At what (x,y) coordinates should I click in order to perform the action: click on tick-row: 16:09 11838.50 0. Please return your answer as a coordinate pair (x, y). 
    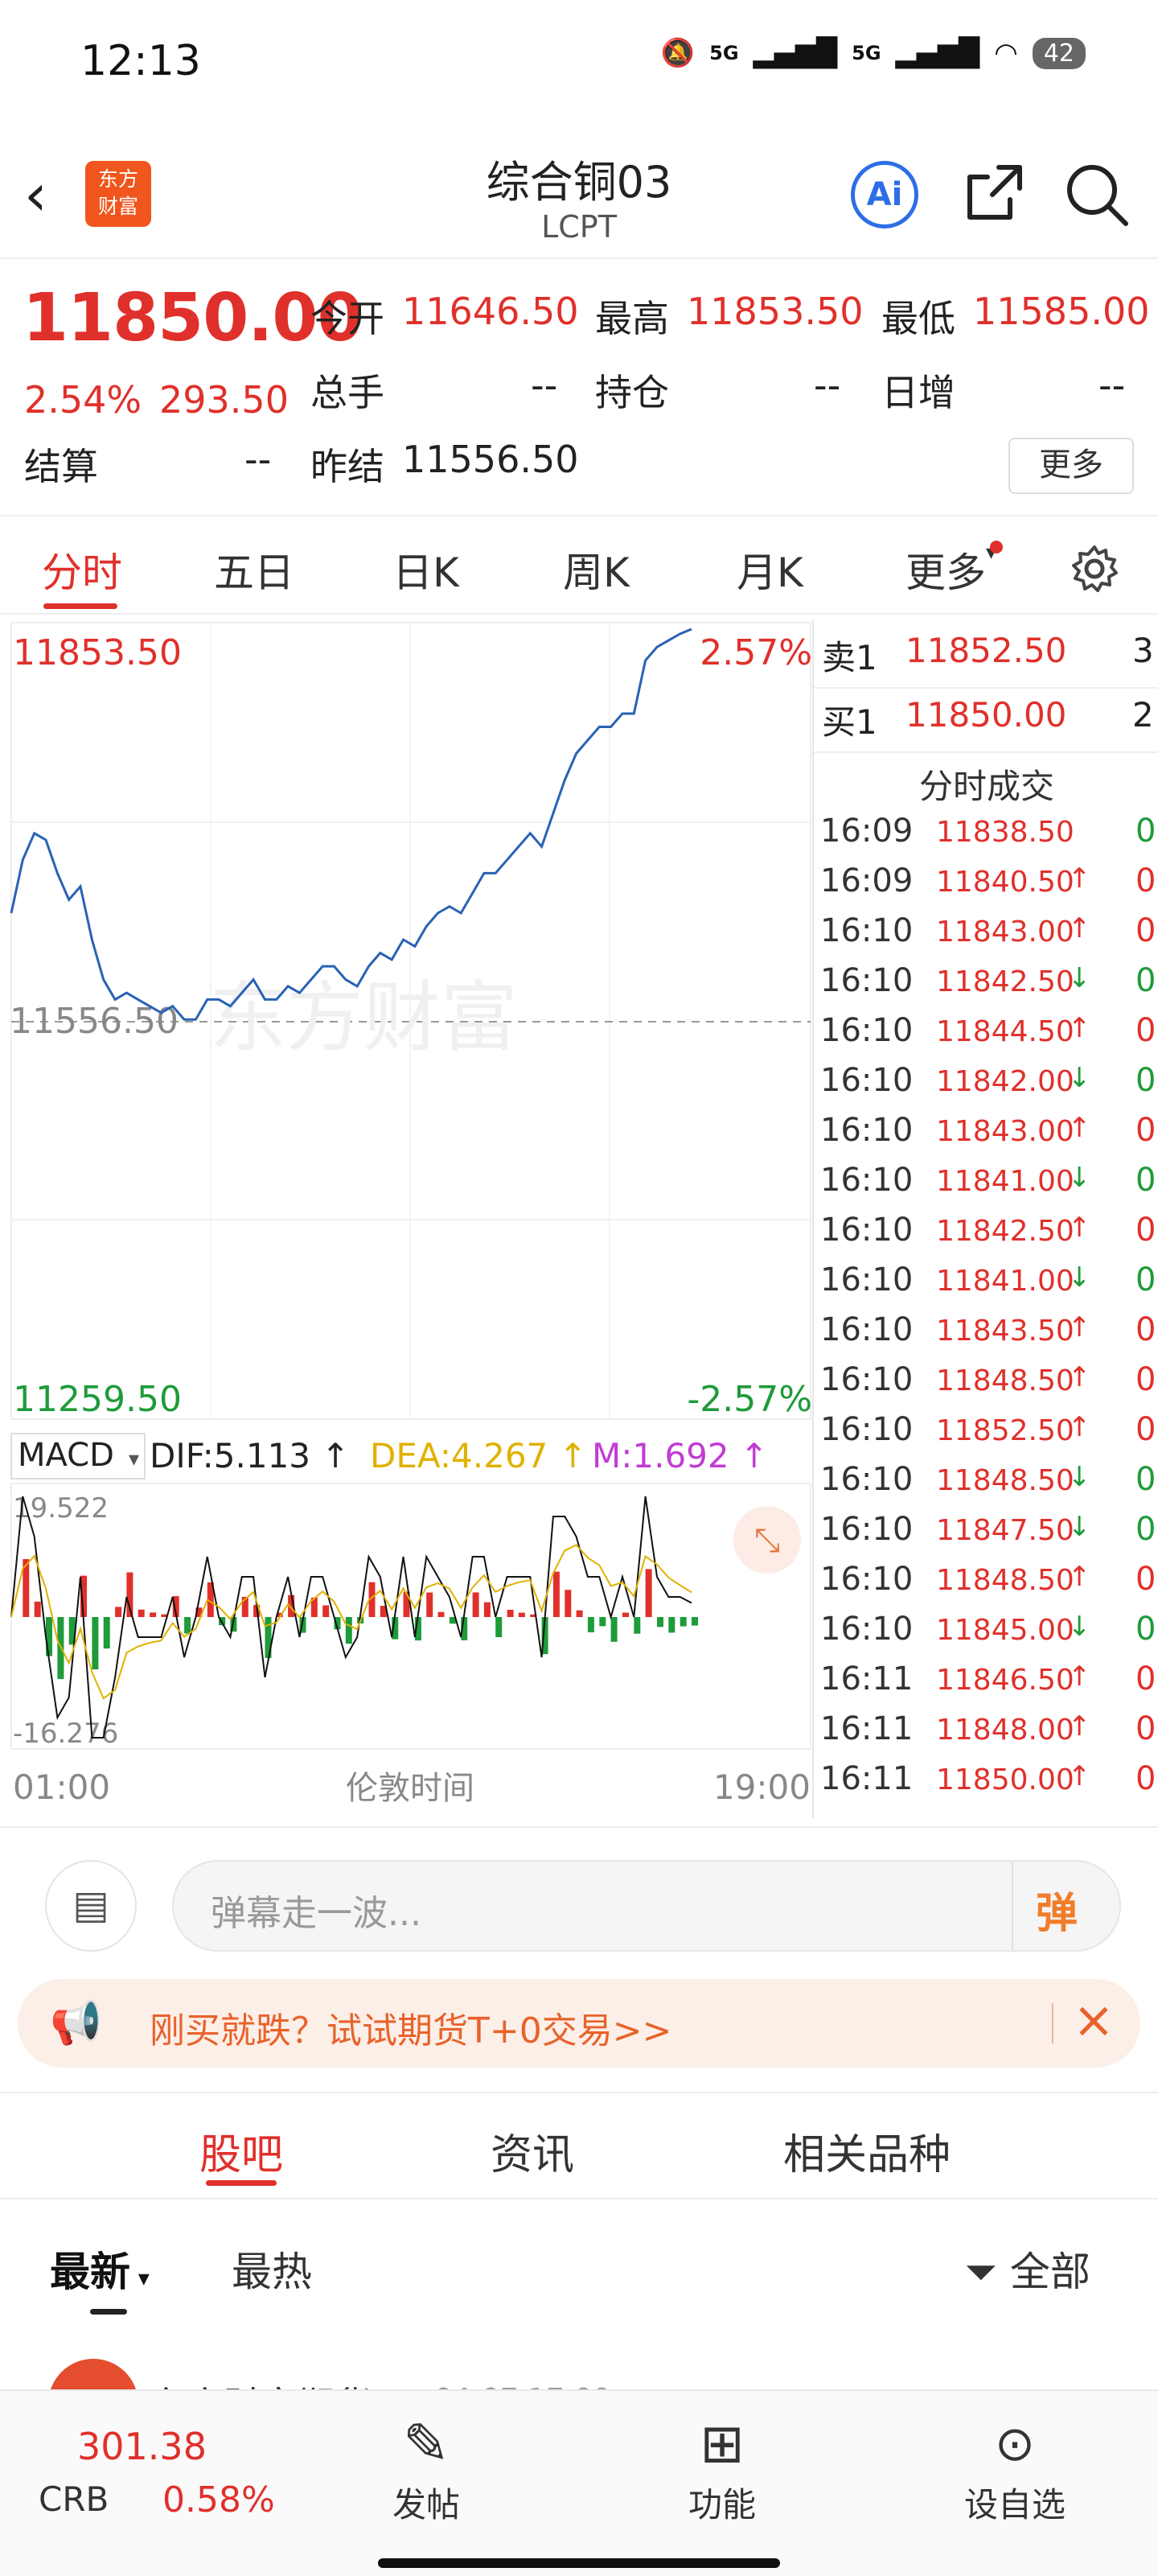
    Looking at the image, I should click on (988, 837).